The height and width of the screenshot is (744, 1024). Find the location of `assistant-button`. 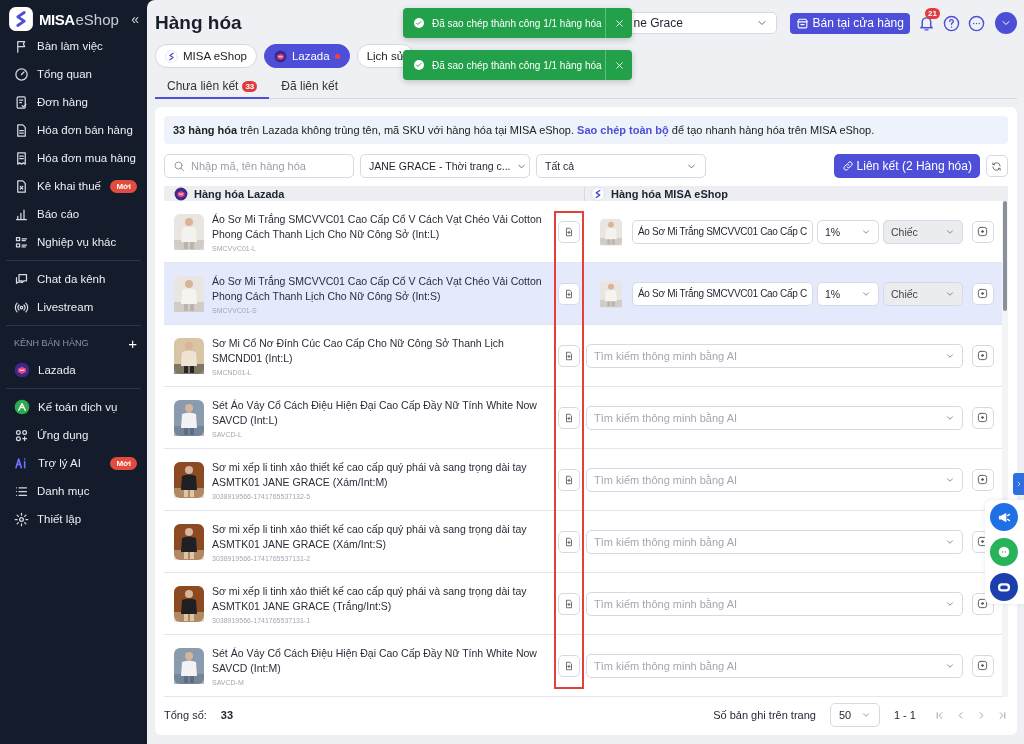

assistant-button is located at coordinates (1004, 587).